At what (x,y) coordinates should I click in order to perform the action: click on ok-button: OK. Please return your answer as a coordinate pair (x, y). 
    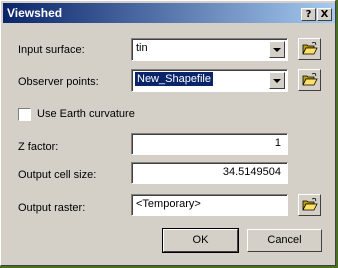
    Looking at the image, I should click on (200, 240).